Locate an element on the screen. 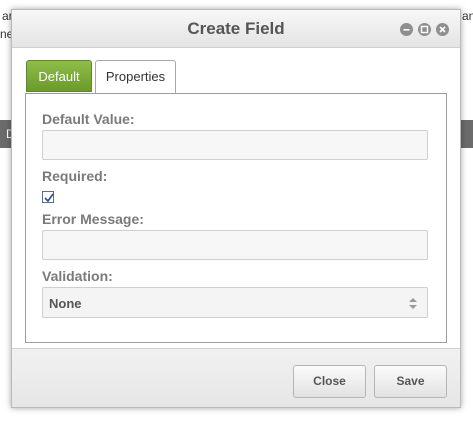  validation-label: Validation: is located at coordinates (77, 276).